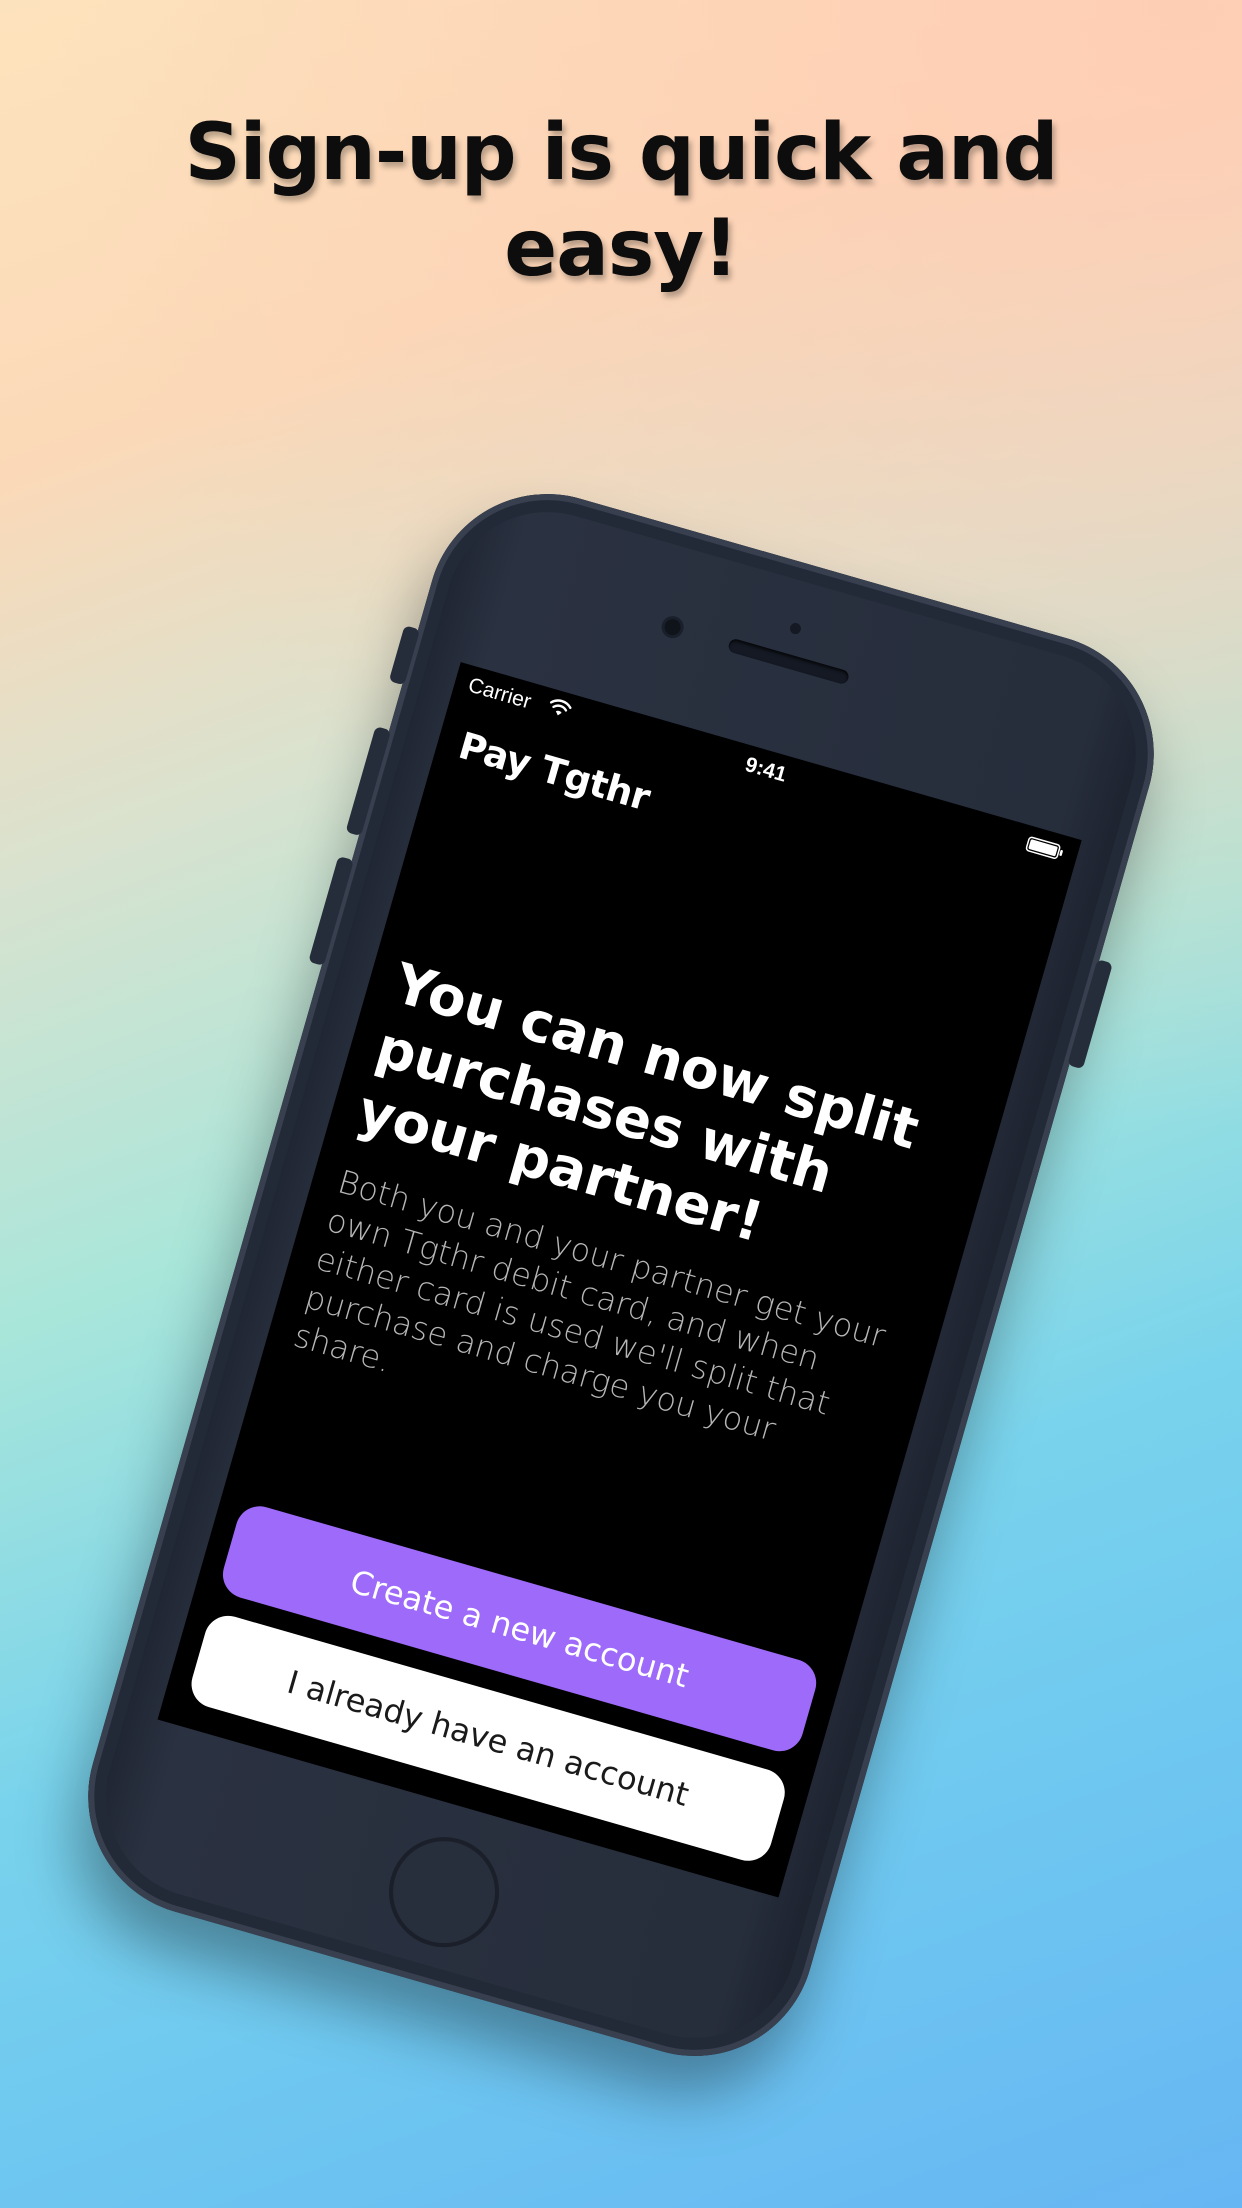 The height and width of the screenshot is (2208, 1242). I want to click on headline-line-1: Sign-up is quick and, so click(621, 153).